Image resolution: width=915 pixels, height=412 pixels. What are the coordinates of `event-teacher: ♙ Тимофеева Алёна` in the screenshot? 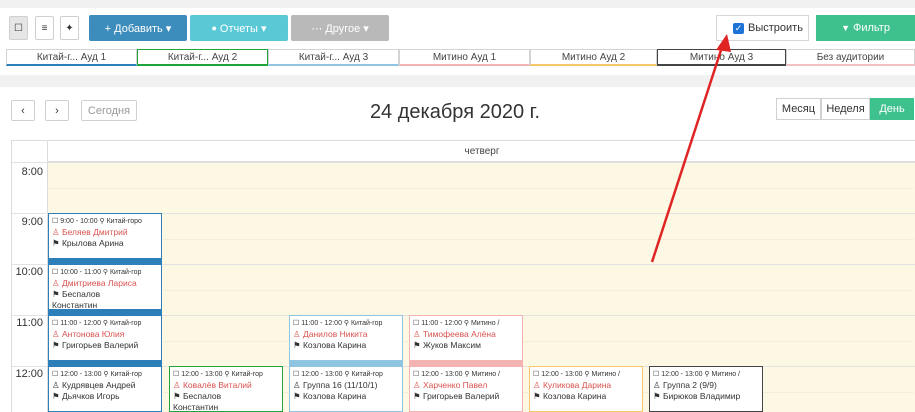 It's located at (454, 334).